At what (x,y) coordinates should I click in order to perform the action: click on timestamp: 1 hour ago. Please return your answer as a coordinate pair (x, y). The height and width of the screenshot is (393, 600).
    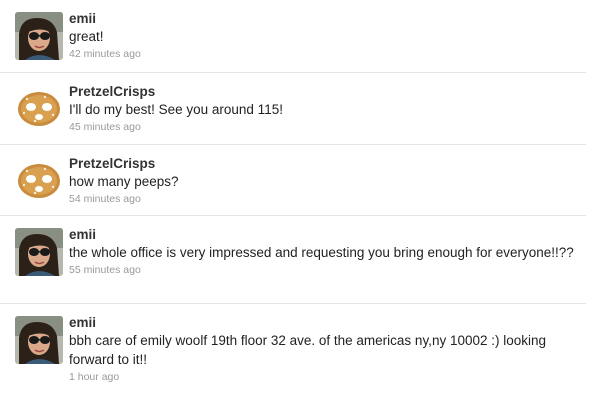
    Looking at the image, I should click on (322, 377).